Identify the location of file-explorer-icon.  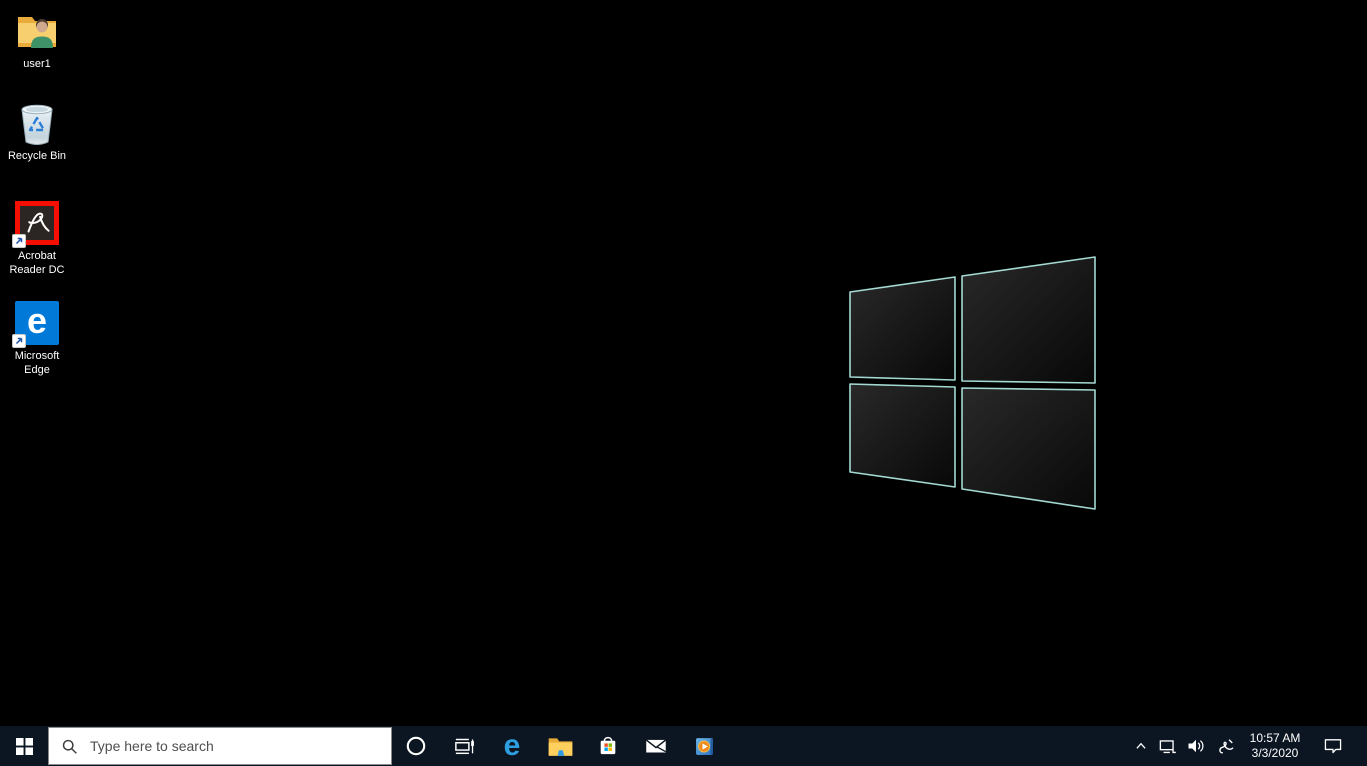
(560, 747).